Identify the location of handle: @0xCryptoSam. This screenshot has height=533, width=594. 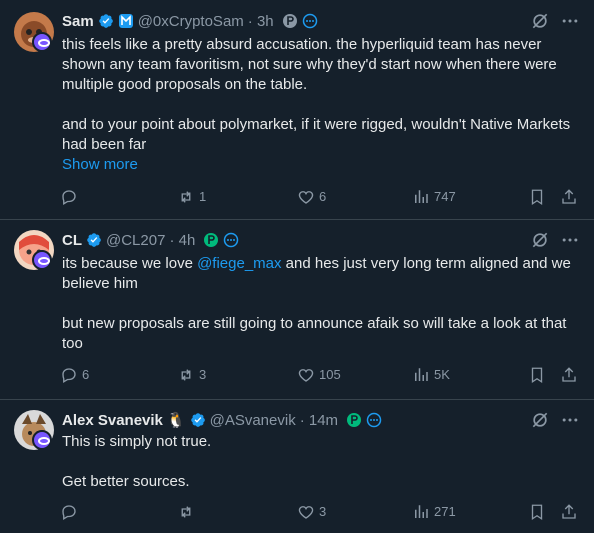
(191, 21).